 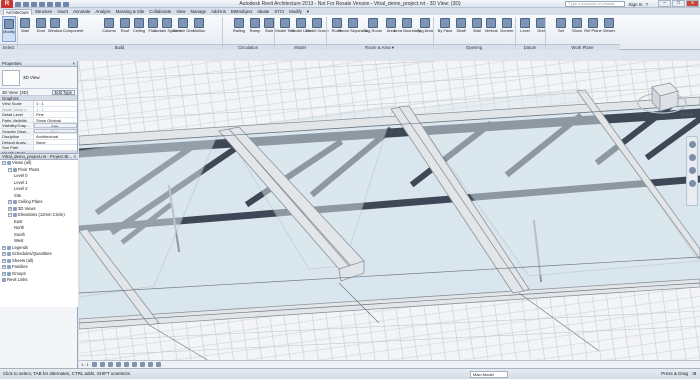 I want to click on property-value: None, so click(x=55, y=141).